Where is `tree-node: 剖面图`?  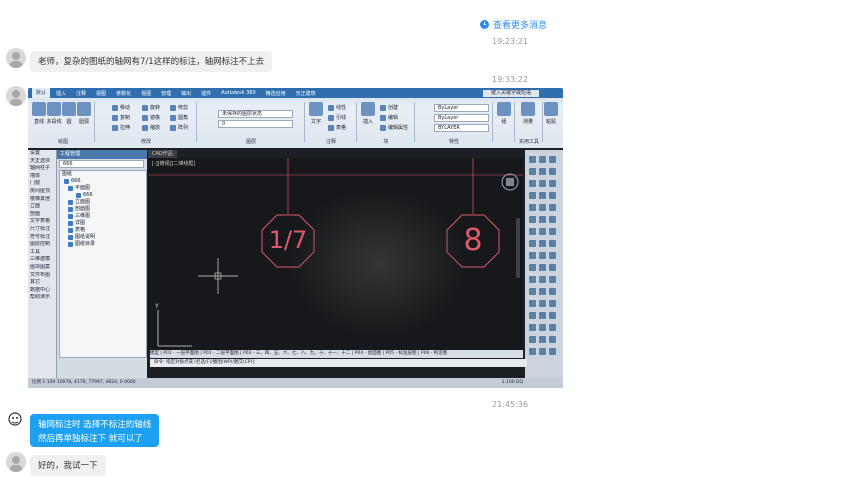
tree-node: 剖面图 is located at coordinates (103, 209).